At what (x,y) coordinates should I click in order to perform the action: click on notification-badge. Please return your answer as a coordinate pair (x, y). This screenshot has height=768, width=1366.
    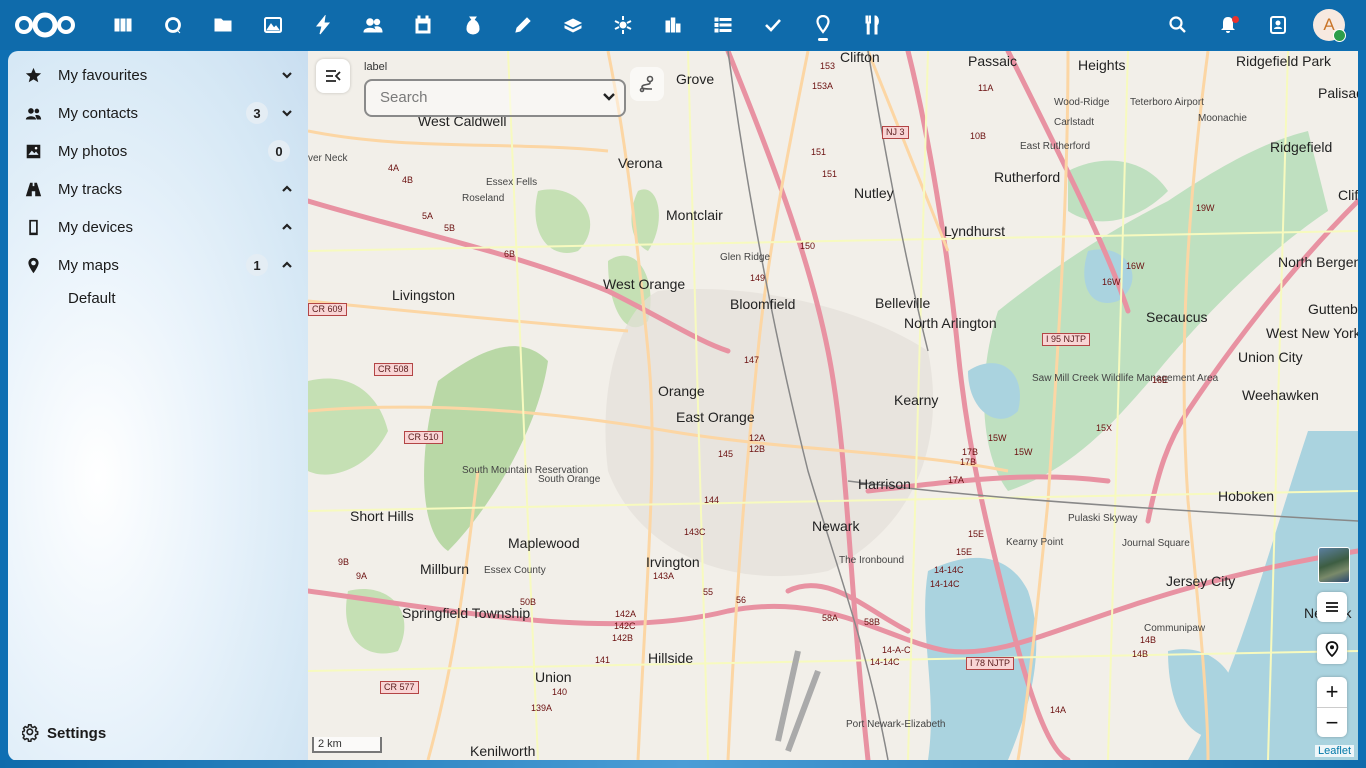
    Looking at the image, I should click on (1235, 19).